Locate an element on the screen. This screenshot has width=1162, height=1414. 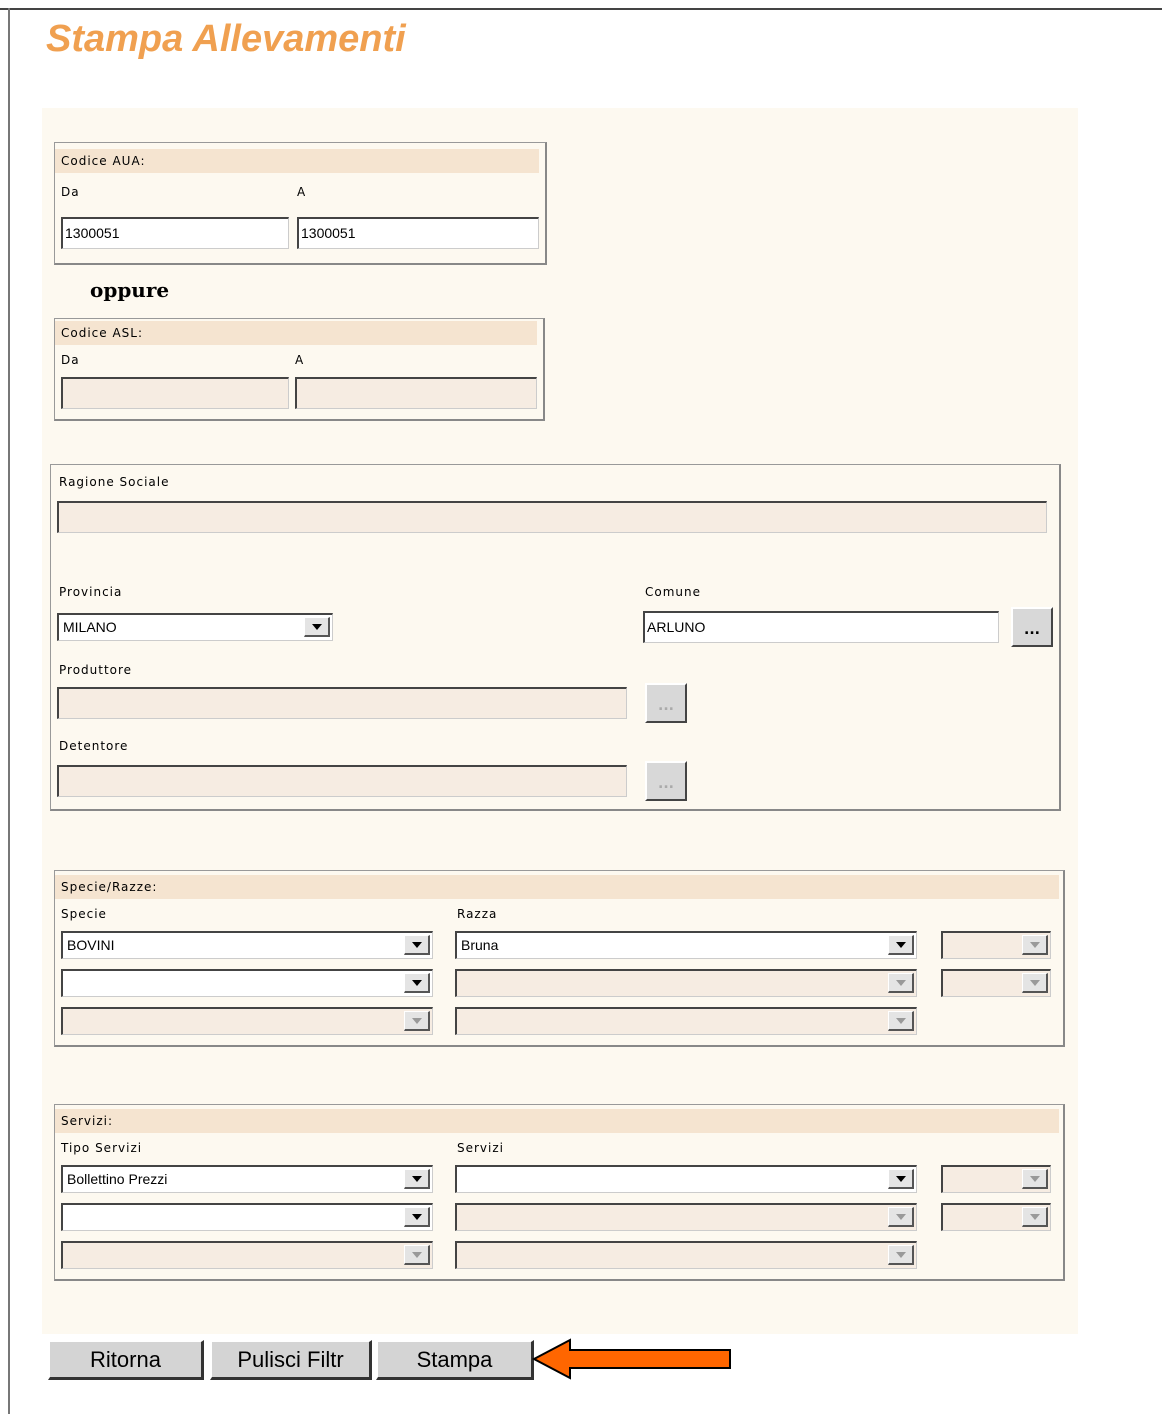
pointer-arrow is located at coordinates (631, 1359).